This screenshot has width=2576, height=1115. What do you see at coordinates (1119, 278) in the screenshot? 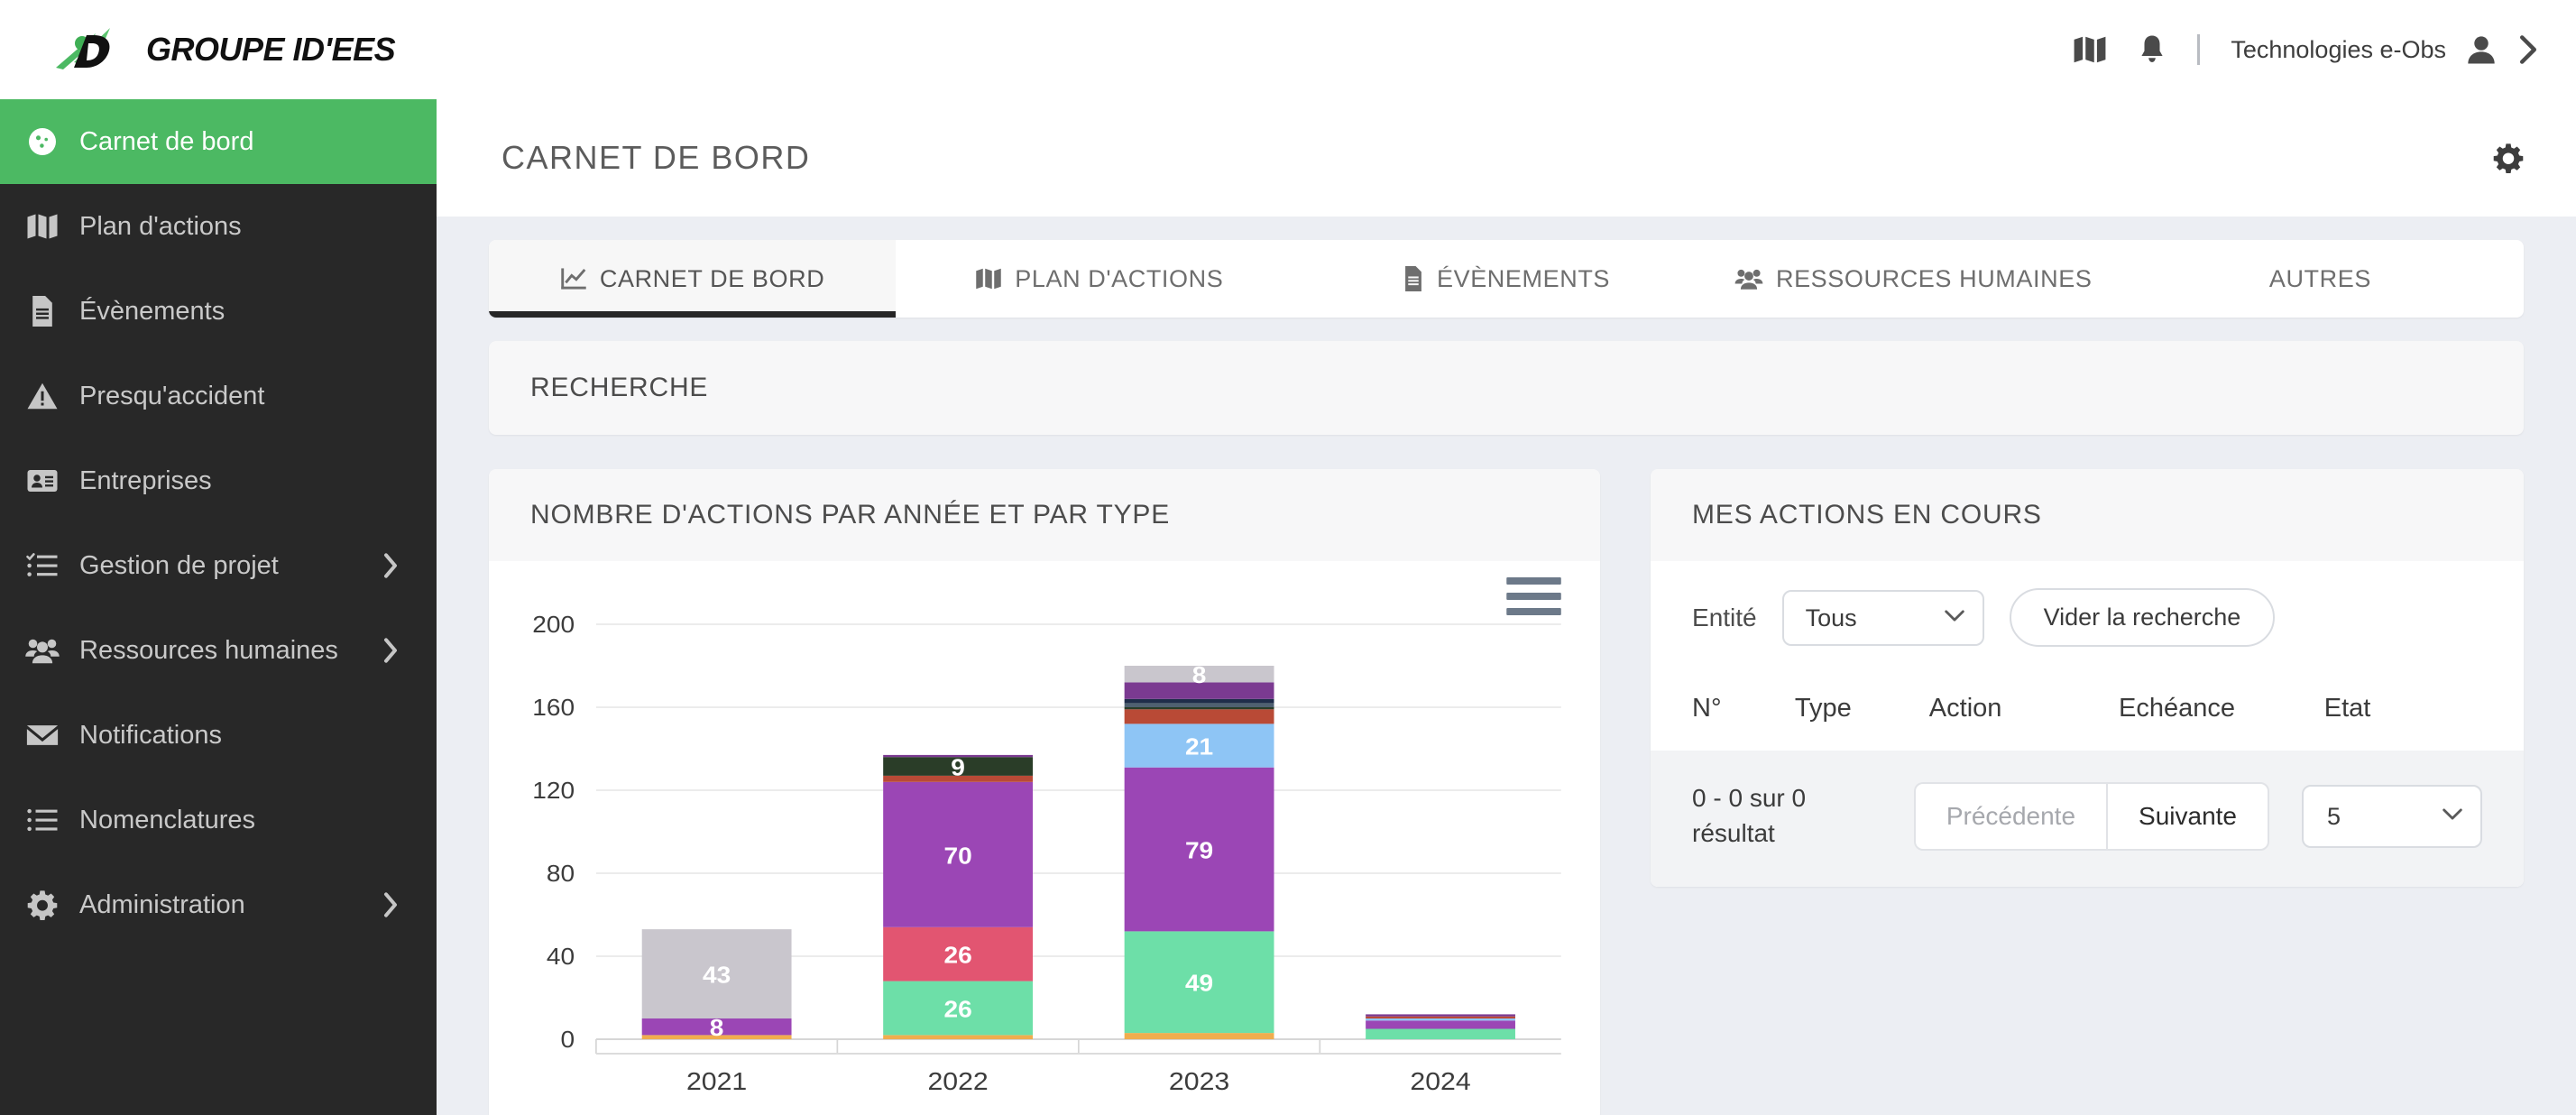
I see `tab-label: PLAN D'ACTIONS` at bounding box center [1119, 278].